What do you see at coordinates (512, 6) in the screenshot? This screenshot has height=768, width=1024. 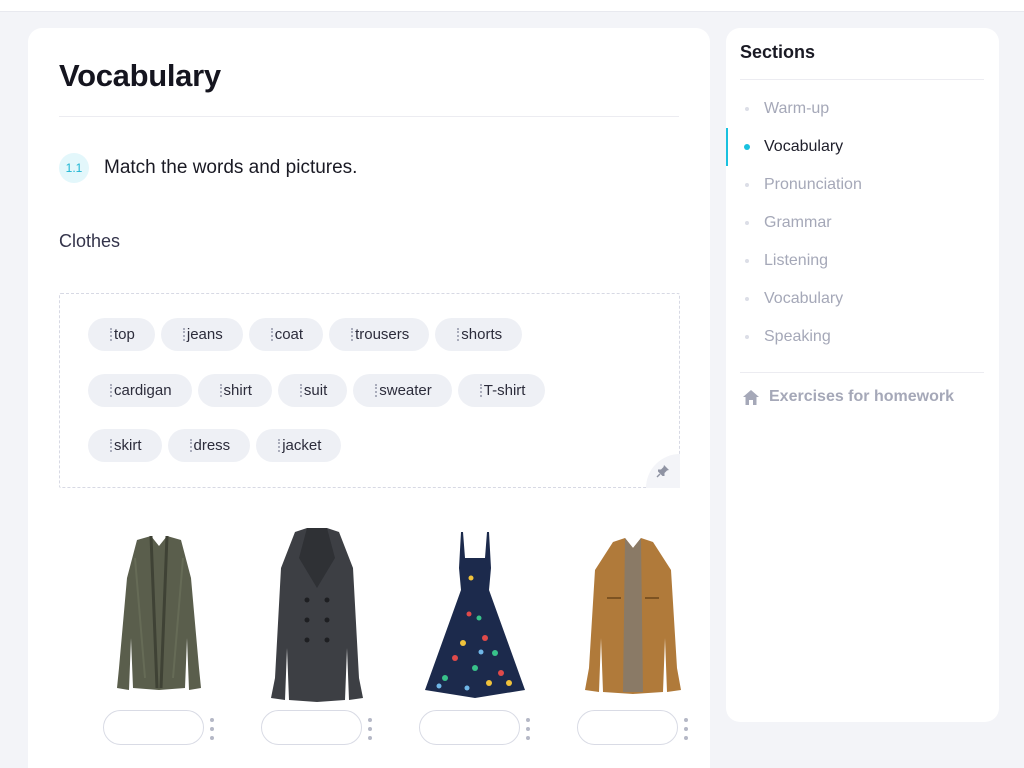 I see `top-bar` at bounding box center [512, 6].